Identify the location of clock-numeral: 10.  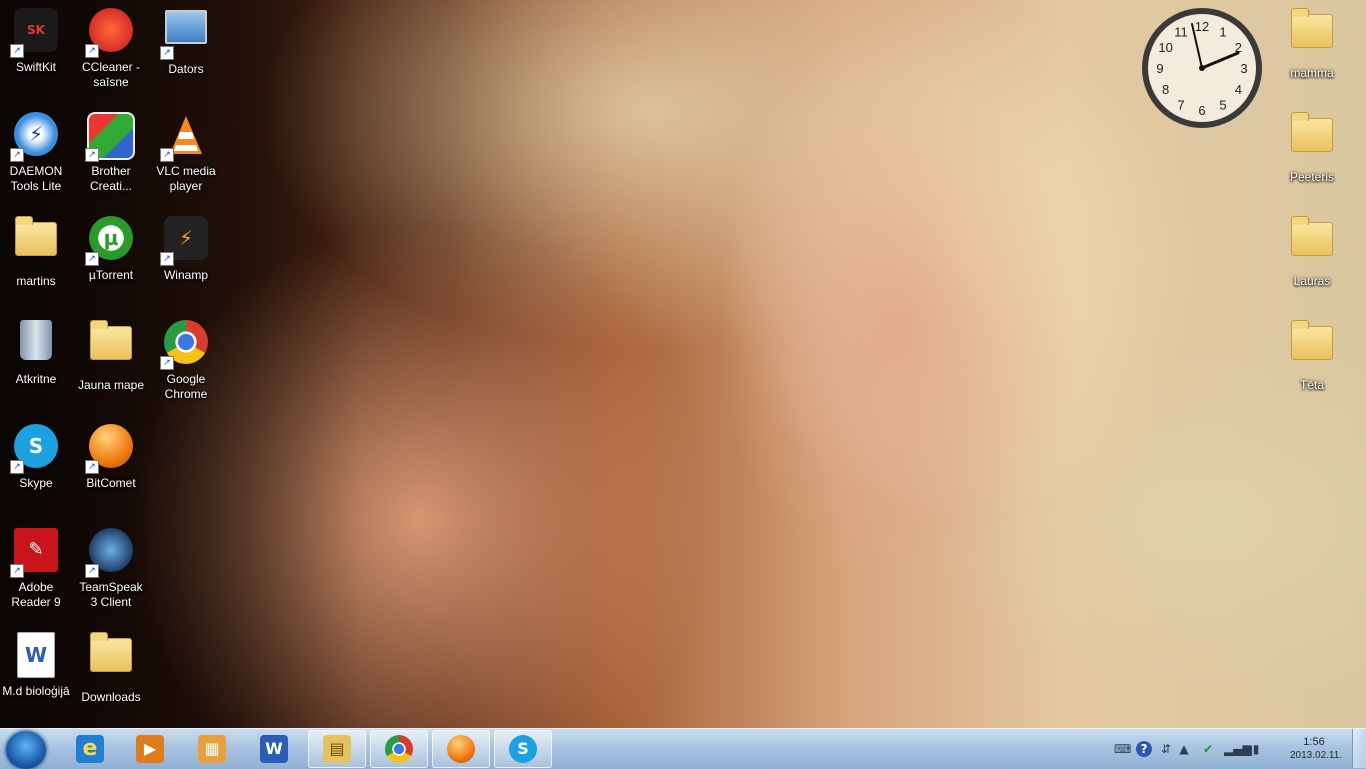
(1165, 47).